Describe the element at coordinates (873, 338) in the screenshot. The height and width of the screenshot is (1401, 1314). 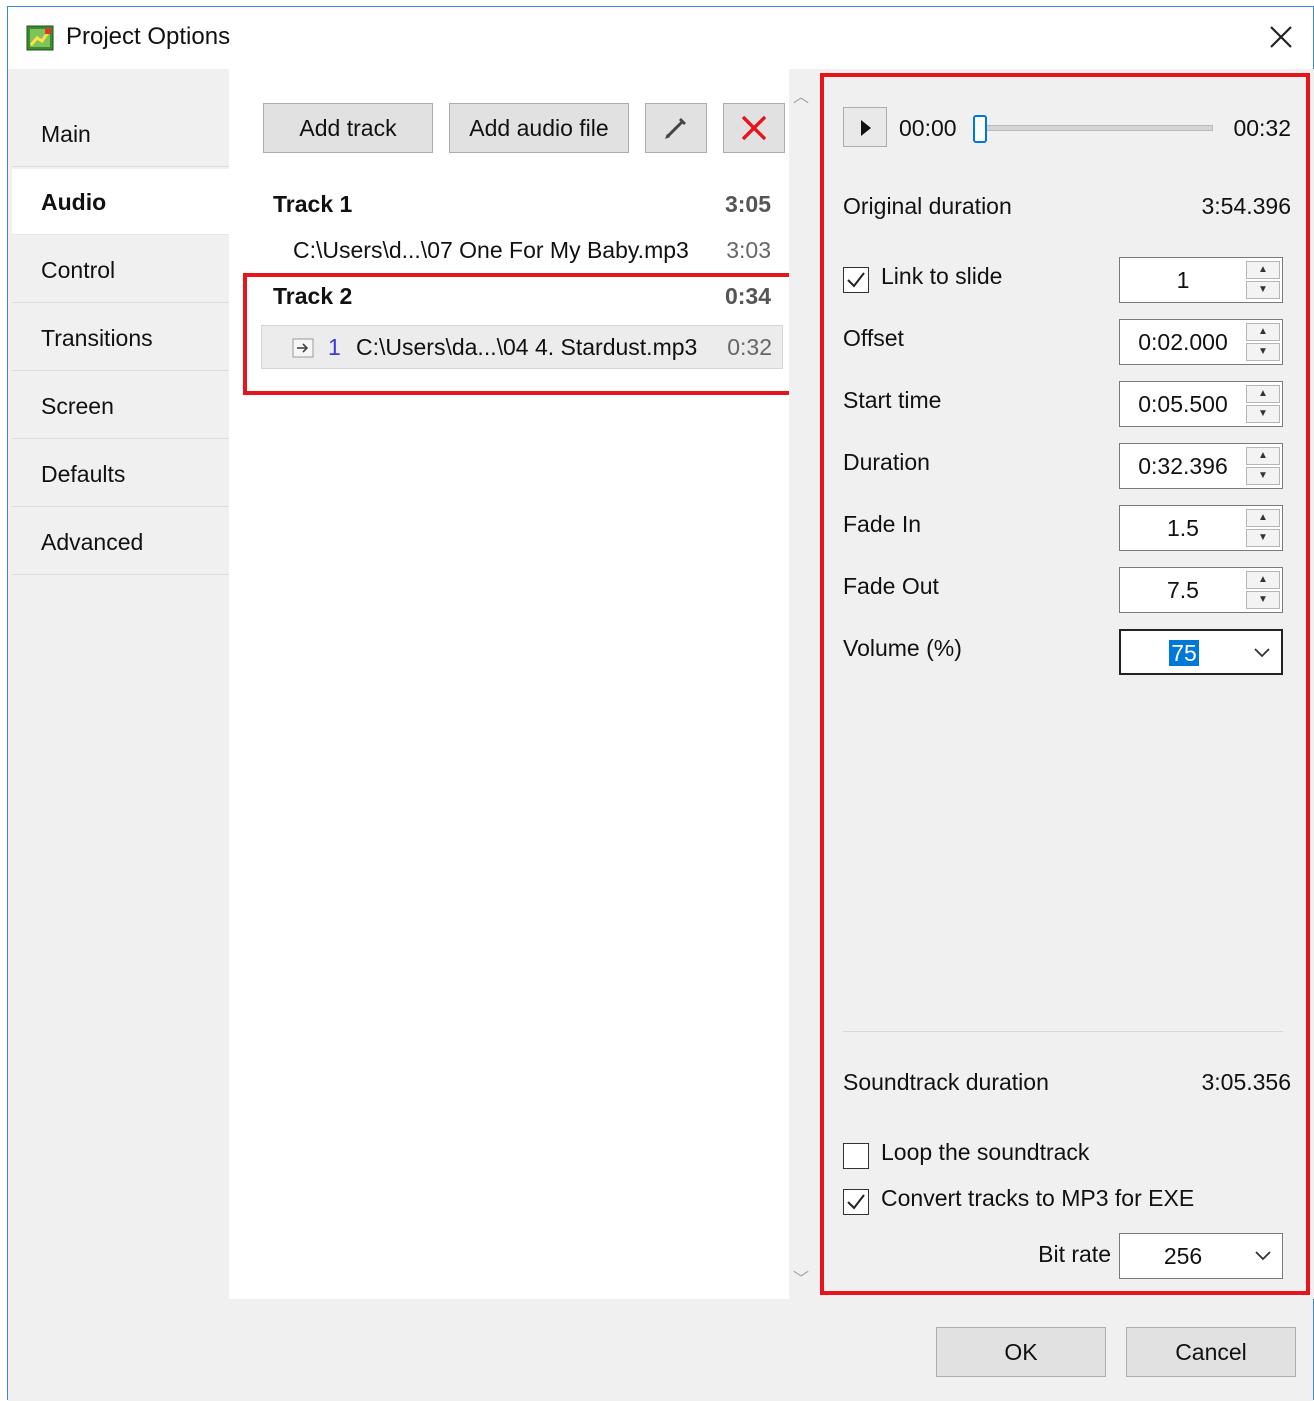
I see `offset-label: Offset` at that location.